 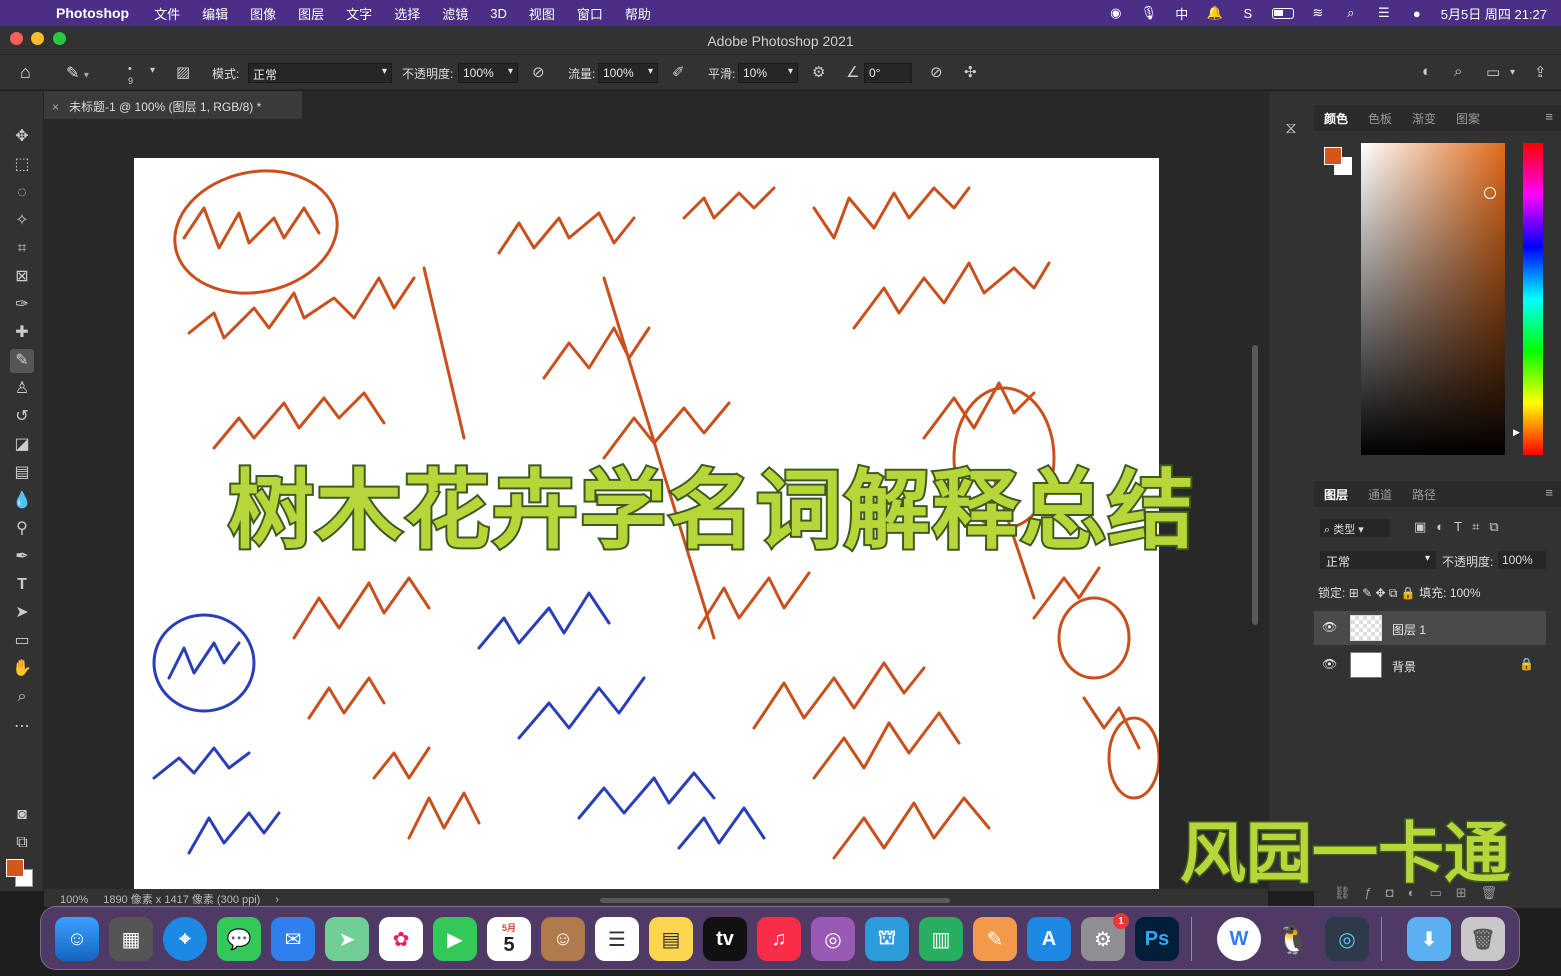 What do you see at coordinates (1393, 593) in the screenshot?
I see `lock-artboard-icon: ⧉` at bounding box center [1393, 593].